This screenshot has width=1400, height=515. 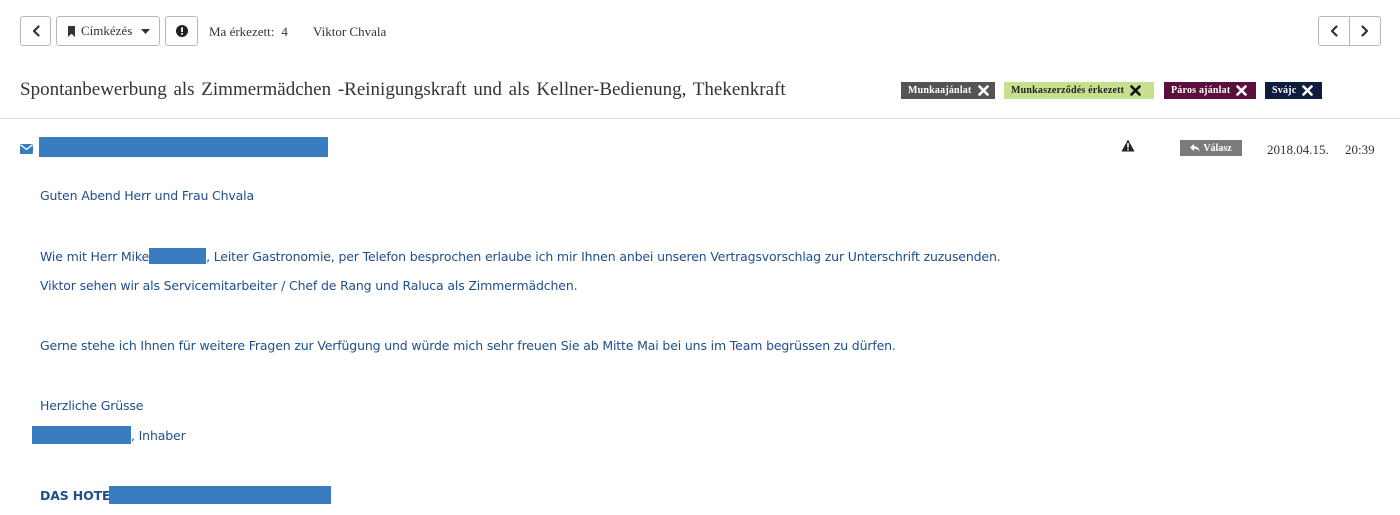 What do you see at coordinates (95, 256) in the screenshot?
I see `body-paragraph-1-prefix: Wie mit Herr Mike` at bounding box center [95, 256].